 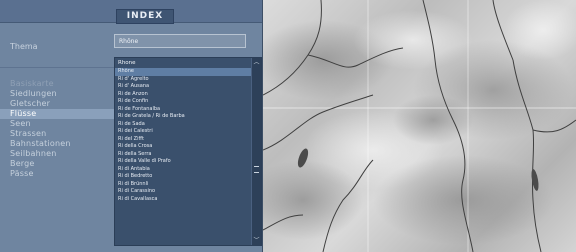 I want to click on dropdown-option: Ri di Carassino, so click(x=183, y=192).